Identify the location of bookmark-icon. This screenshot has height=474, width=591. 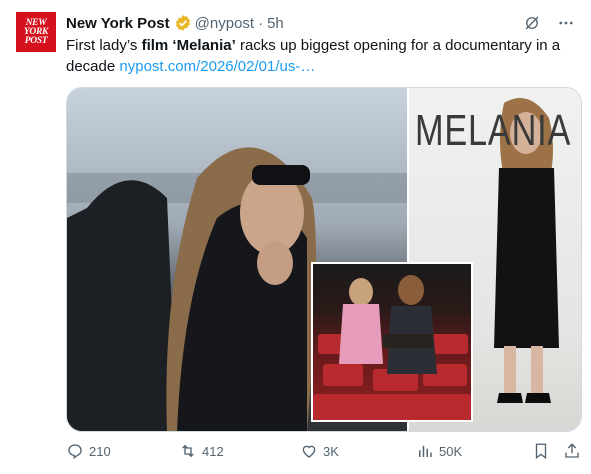
(541, 451).